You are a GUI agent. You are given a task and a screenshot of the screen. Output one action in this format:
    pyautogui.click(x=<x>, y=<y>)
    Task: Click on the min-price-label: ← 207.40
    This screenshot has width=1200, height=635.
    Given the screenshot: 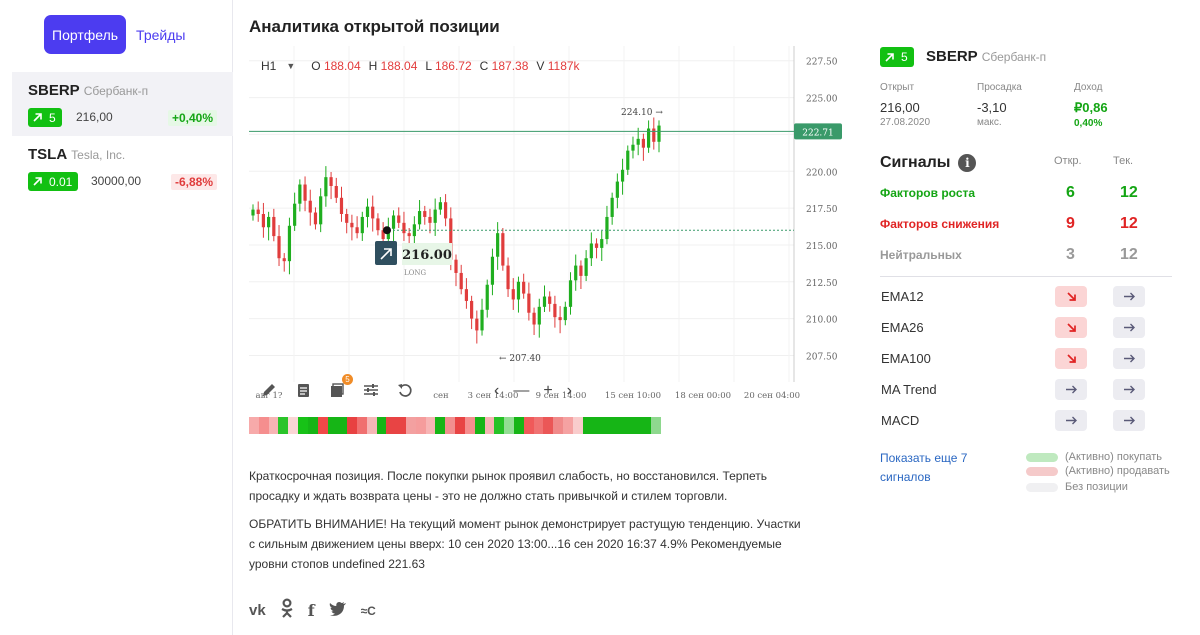 What is the action you would take?
    pyautogui.click(x=520, y=359)
    